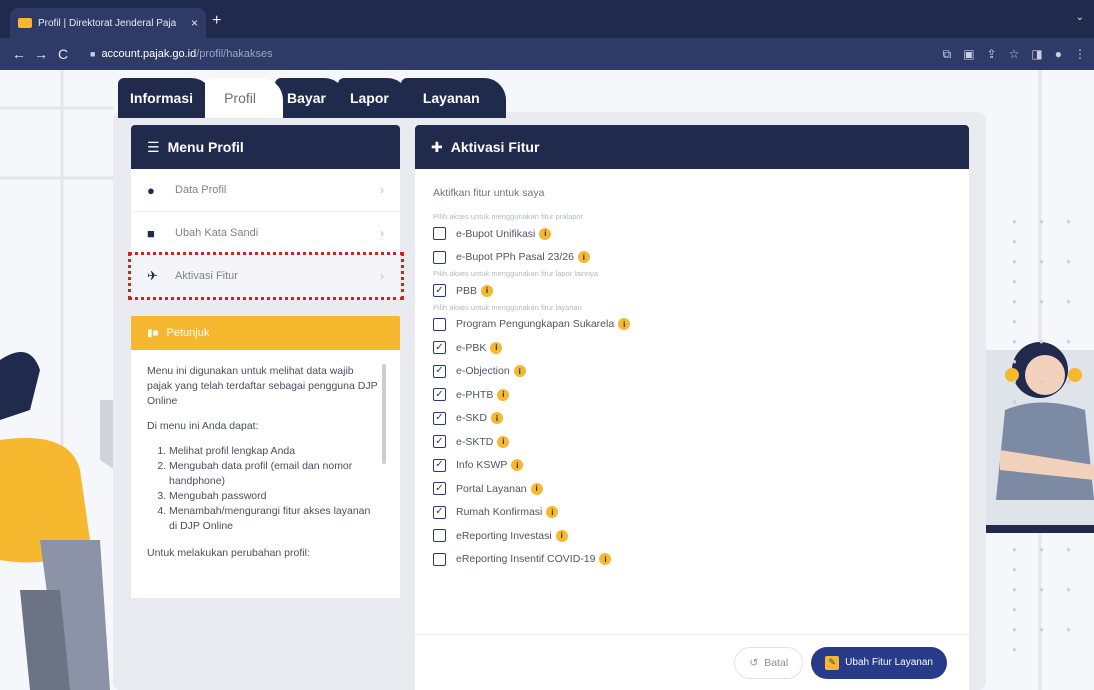 The width and height of the screenshot is (1094, 690). Describe the element at coordinates (947, 54) in the screenshot. I see `translate-icon: ⧉` at that location.